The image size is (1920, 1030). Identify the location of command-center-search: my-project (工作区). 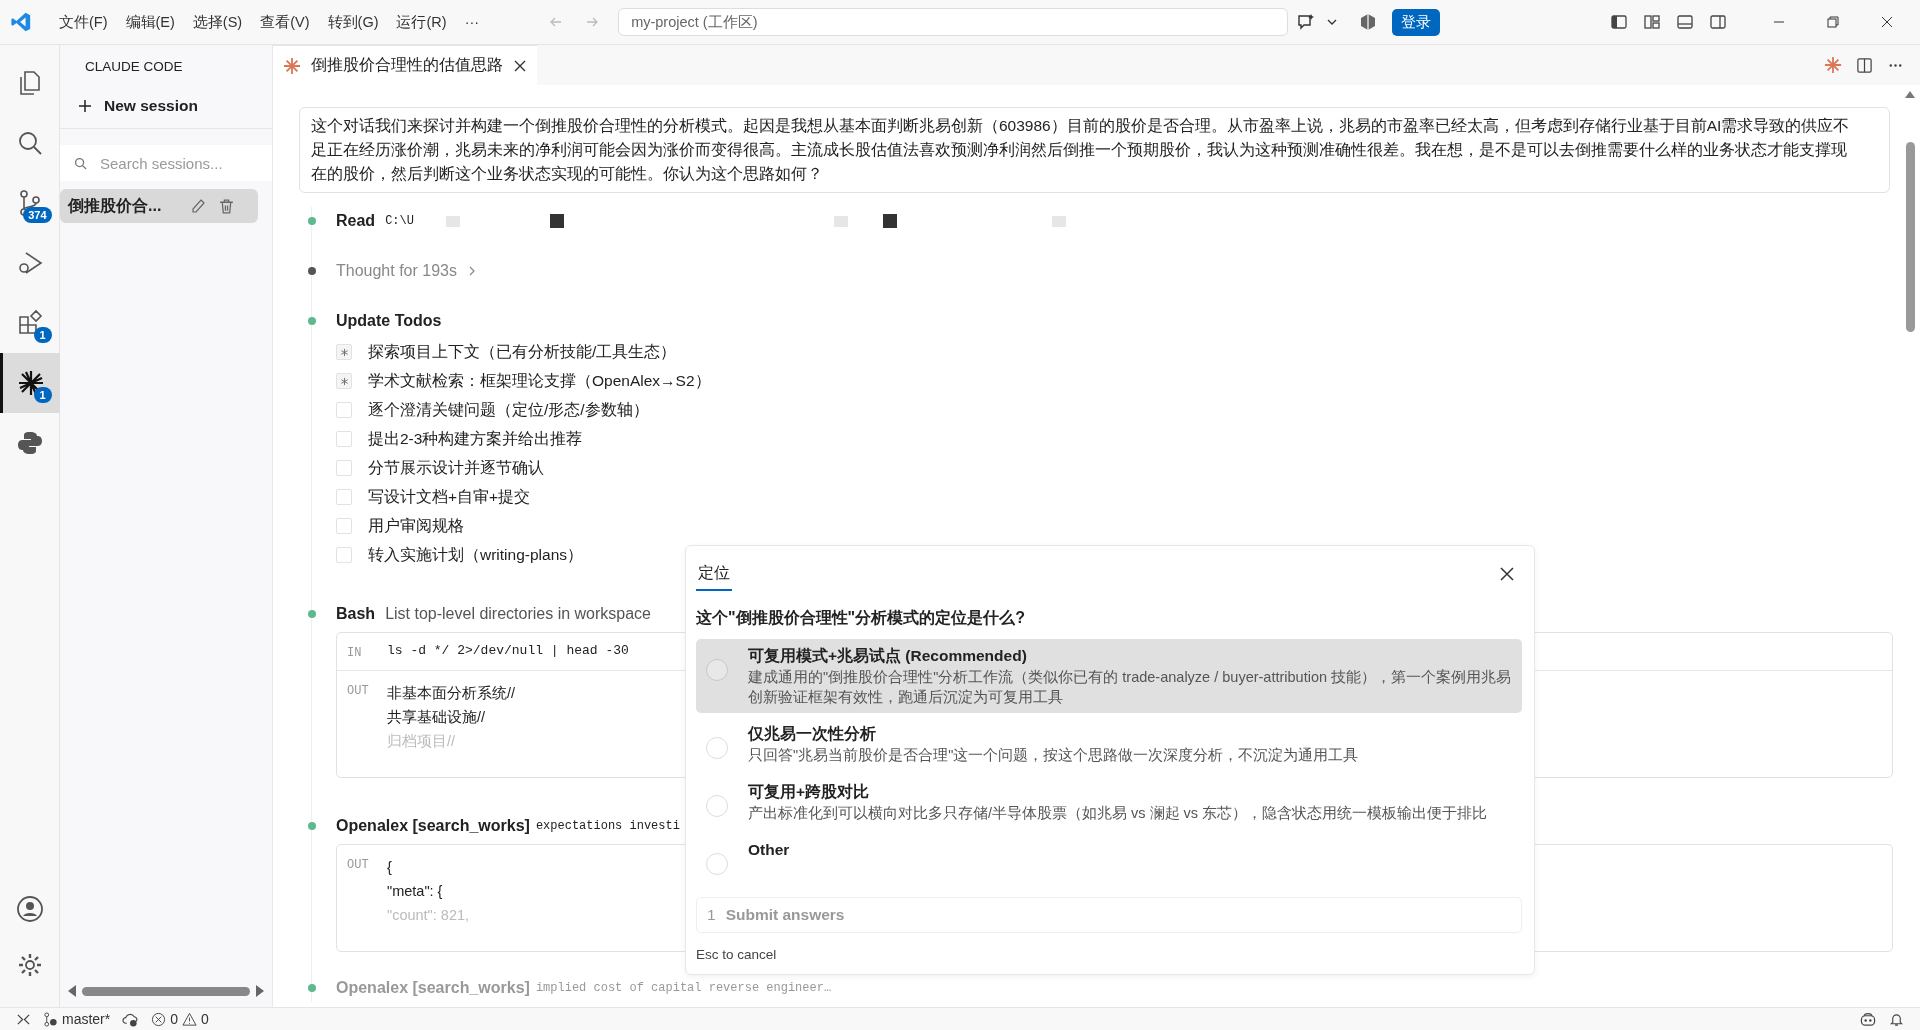
(953, 22).